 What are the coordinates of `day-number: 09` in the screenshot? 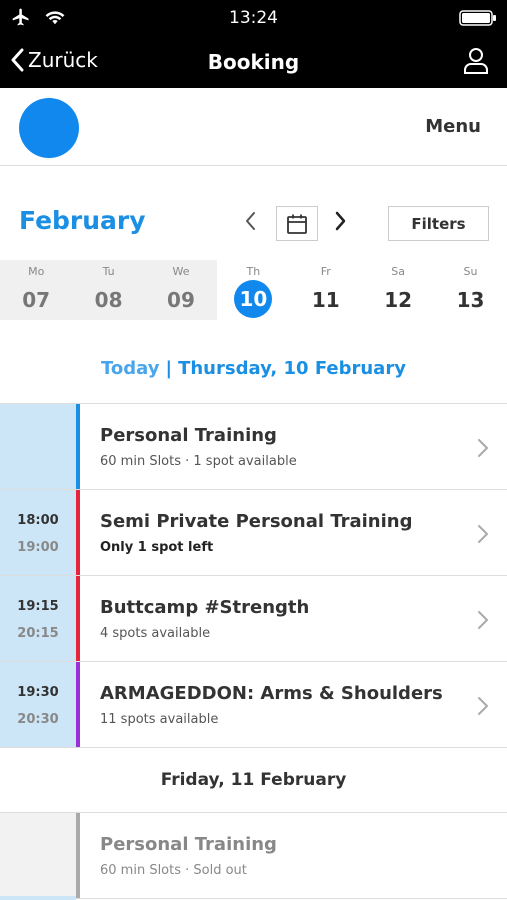 It's located at (181, 300).